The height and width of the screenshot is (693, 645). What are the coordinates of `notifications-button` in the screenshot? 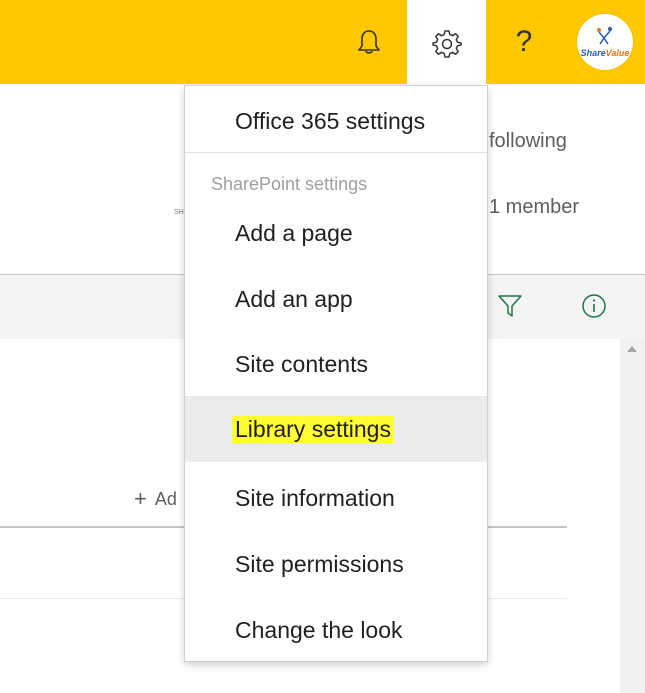 It's located at (369, 42).